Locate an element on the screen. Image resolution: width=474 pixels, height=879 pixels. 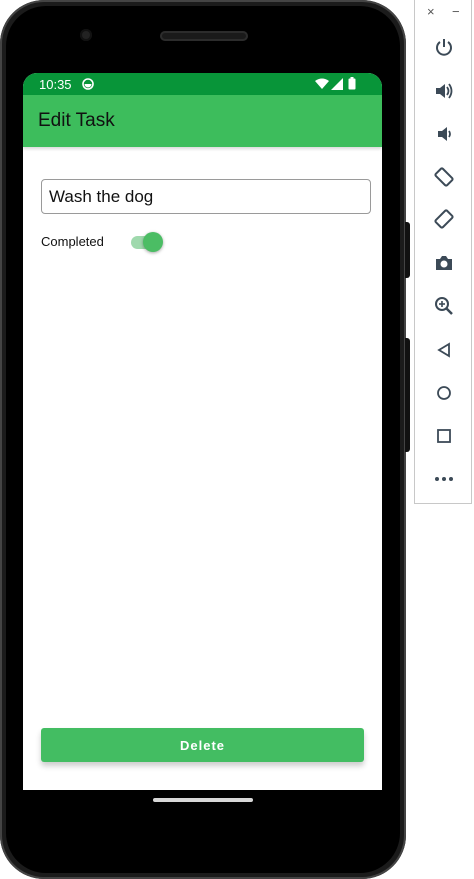
volume-down-icon is located at coordinates (444, 134).